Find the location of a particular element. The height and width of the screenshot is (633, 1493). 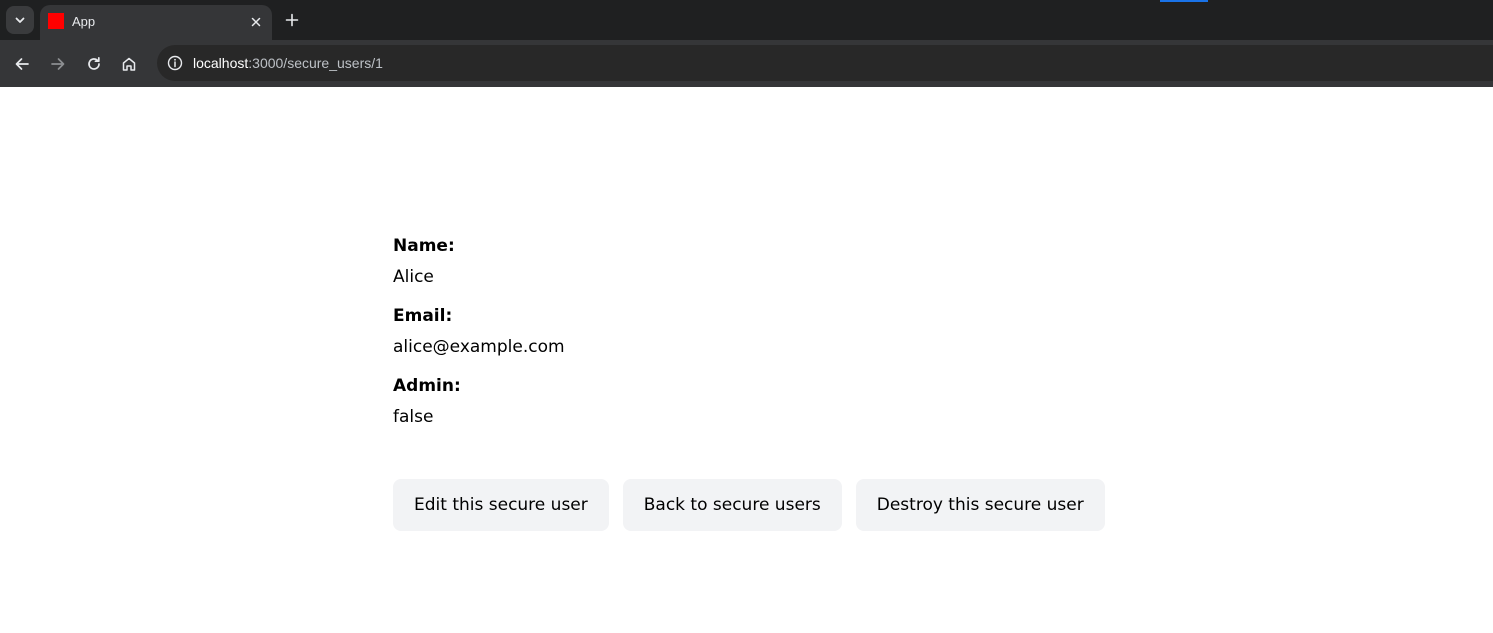

back-to-secure-users-button: Back to secure users is located at coordinates (732, 505).